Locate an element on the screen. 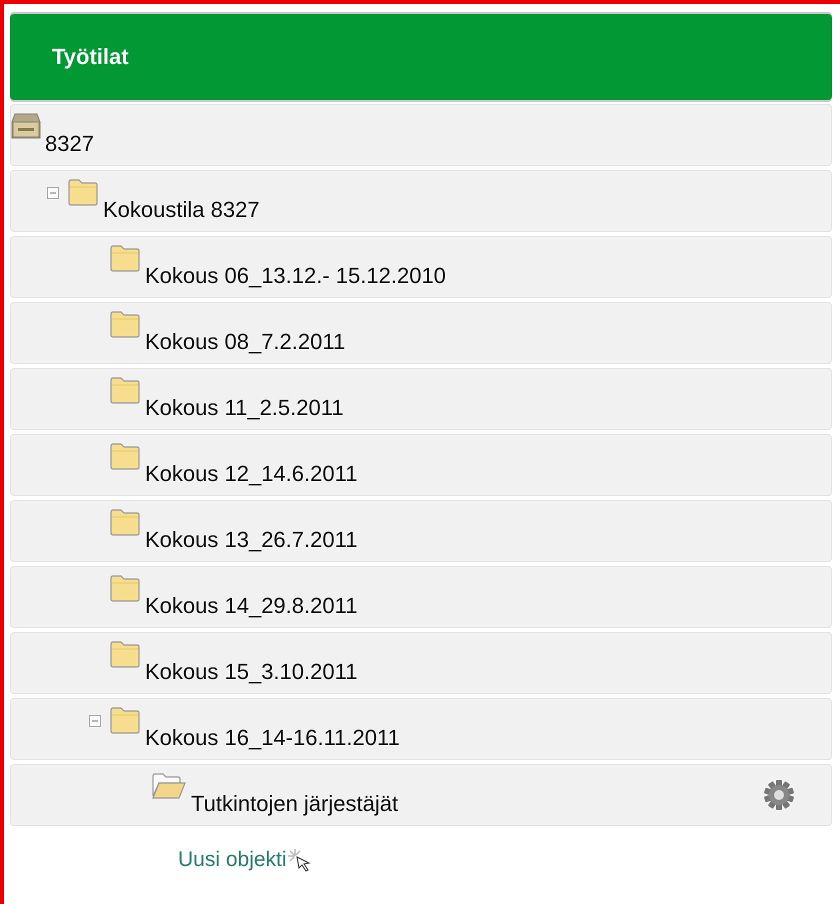  node-label: Kokous 13_26.7.2011 is located at coordinates (251, 540).